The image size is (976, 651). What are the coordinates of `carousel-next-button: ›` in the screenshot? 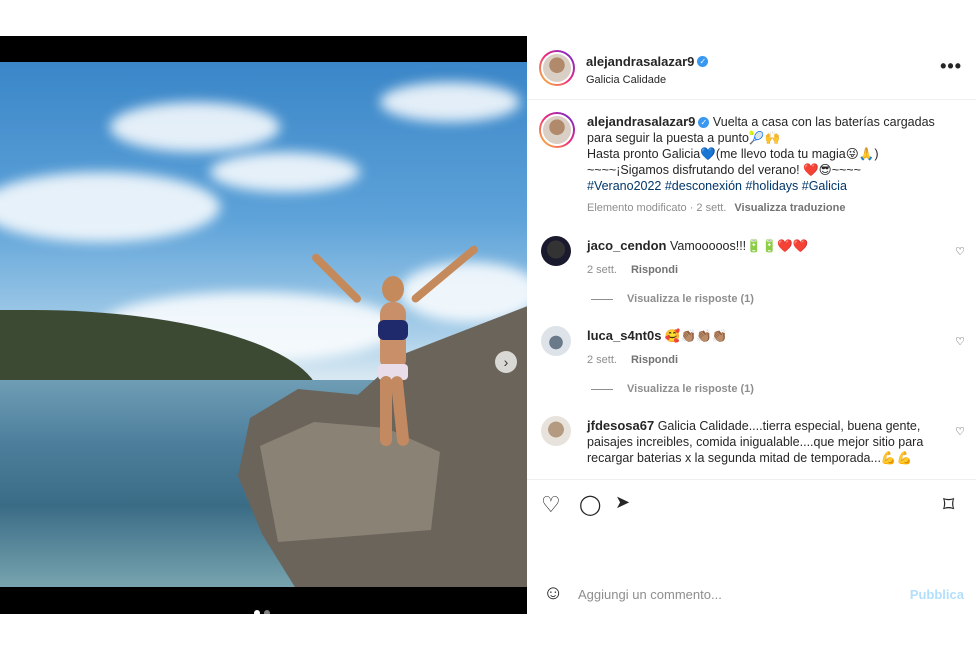 It's located at (506, 362).